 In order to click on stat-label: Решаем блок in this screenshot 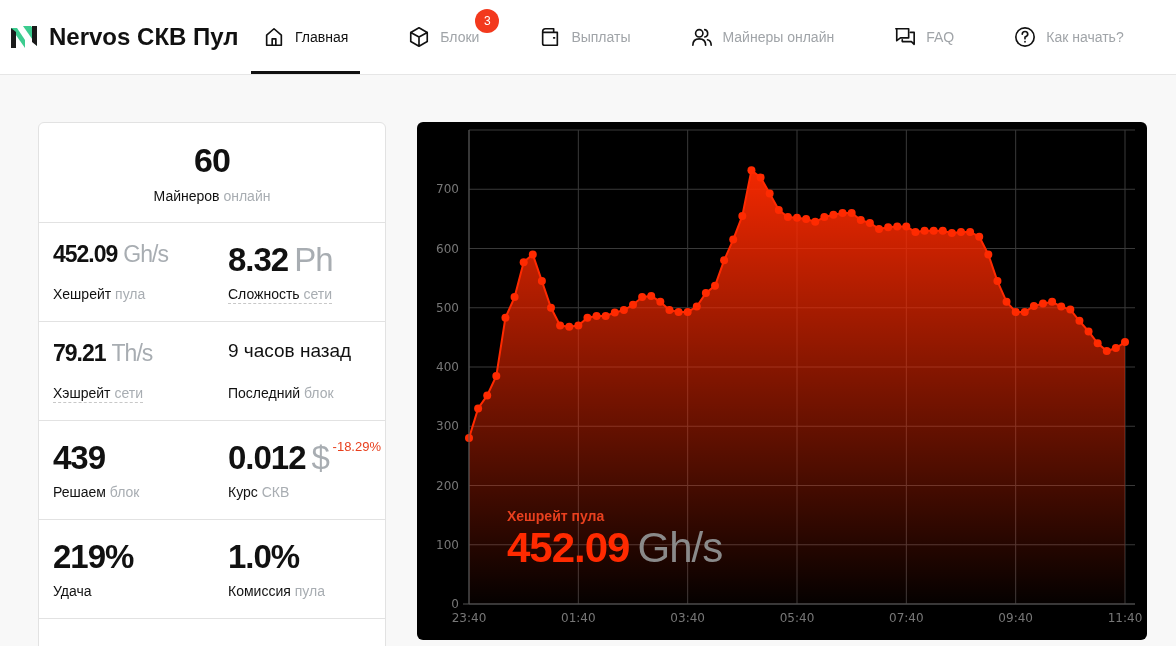, I will do `click(96, 492)`.